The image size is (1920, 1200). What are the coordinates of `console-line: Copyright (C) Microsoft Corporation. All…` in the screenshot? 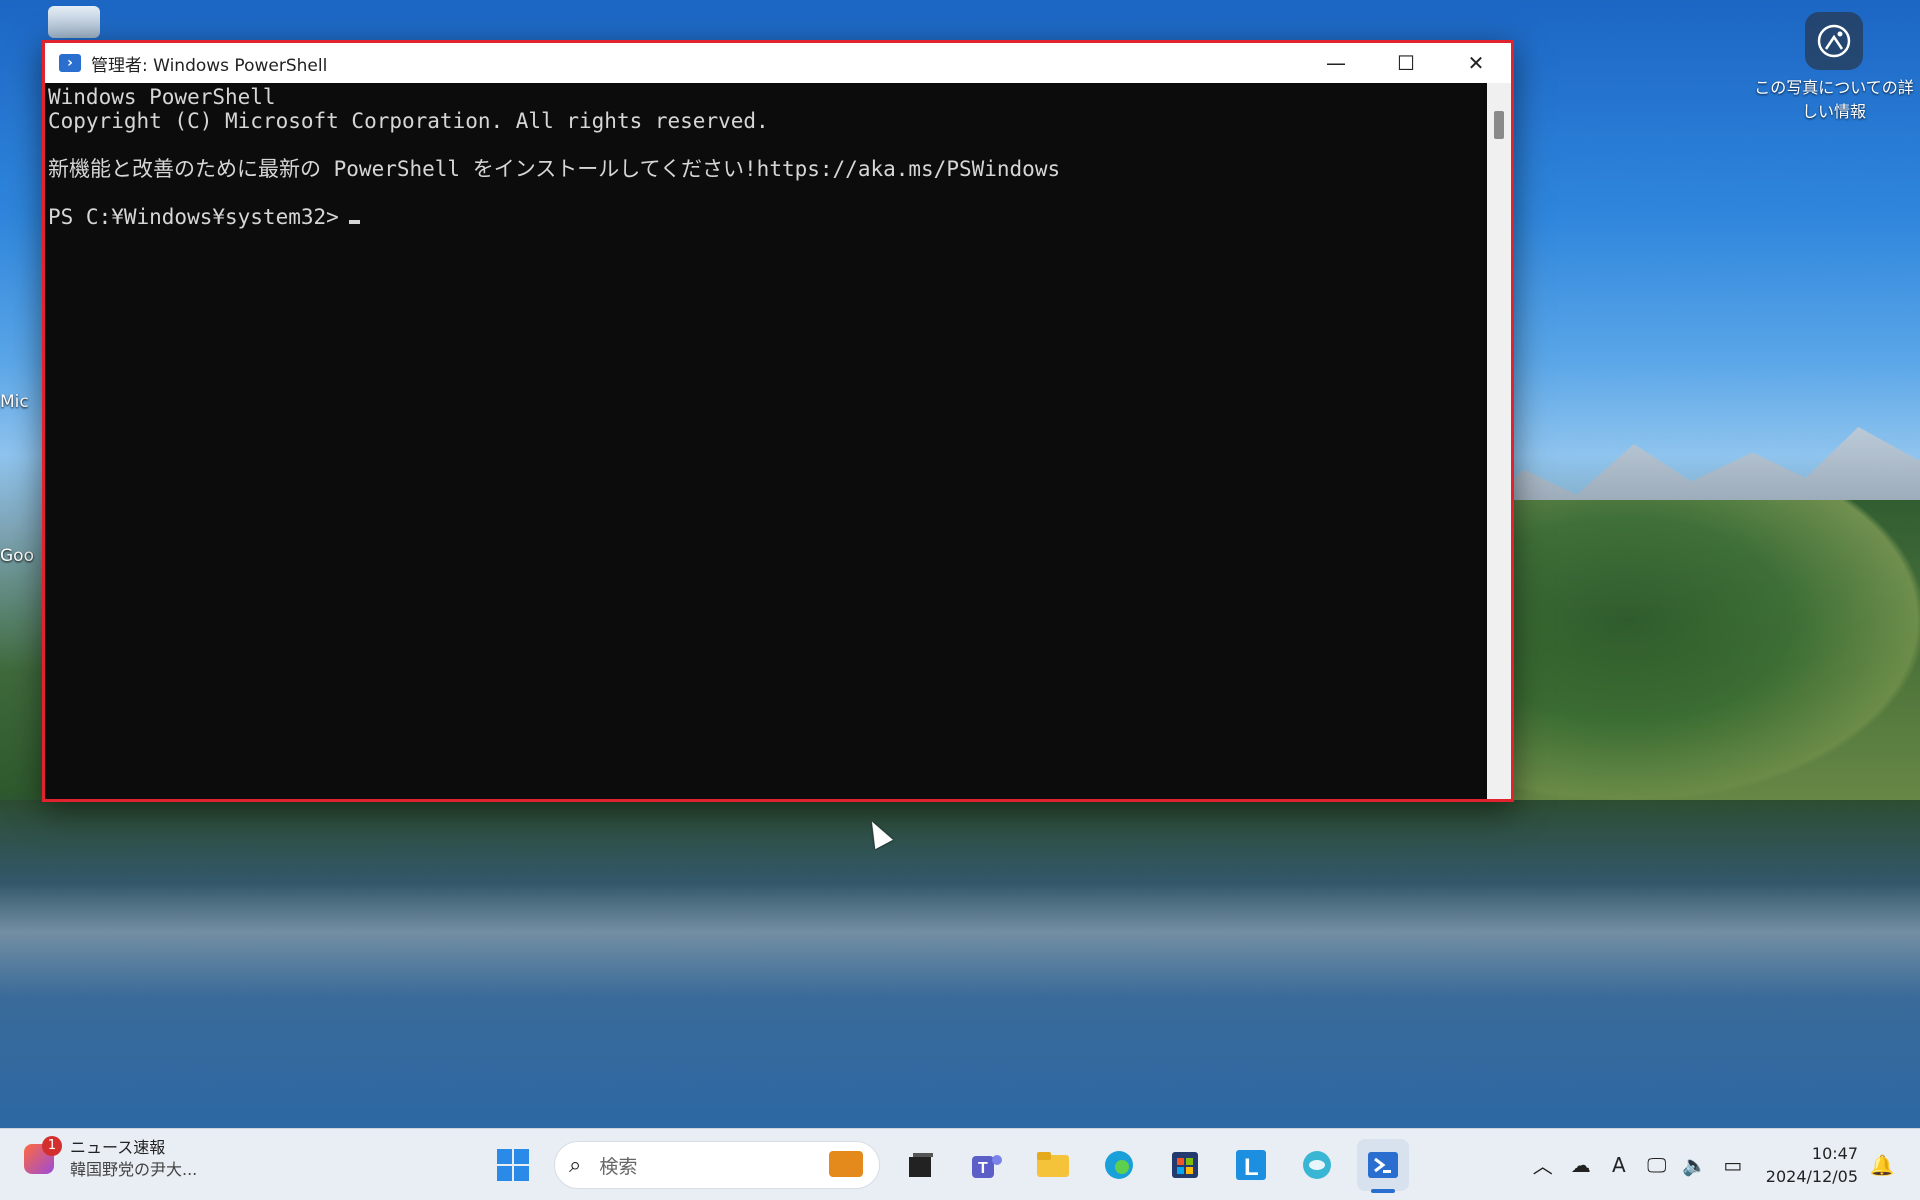 It's located at (408, 121).